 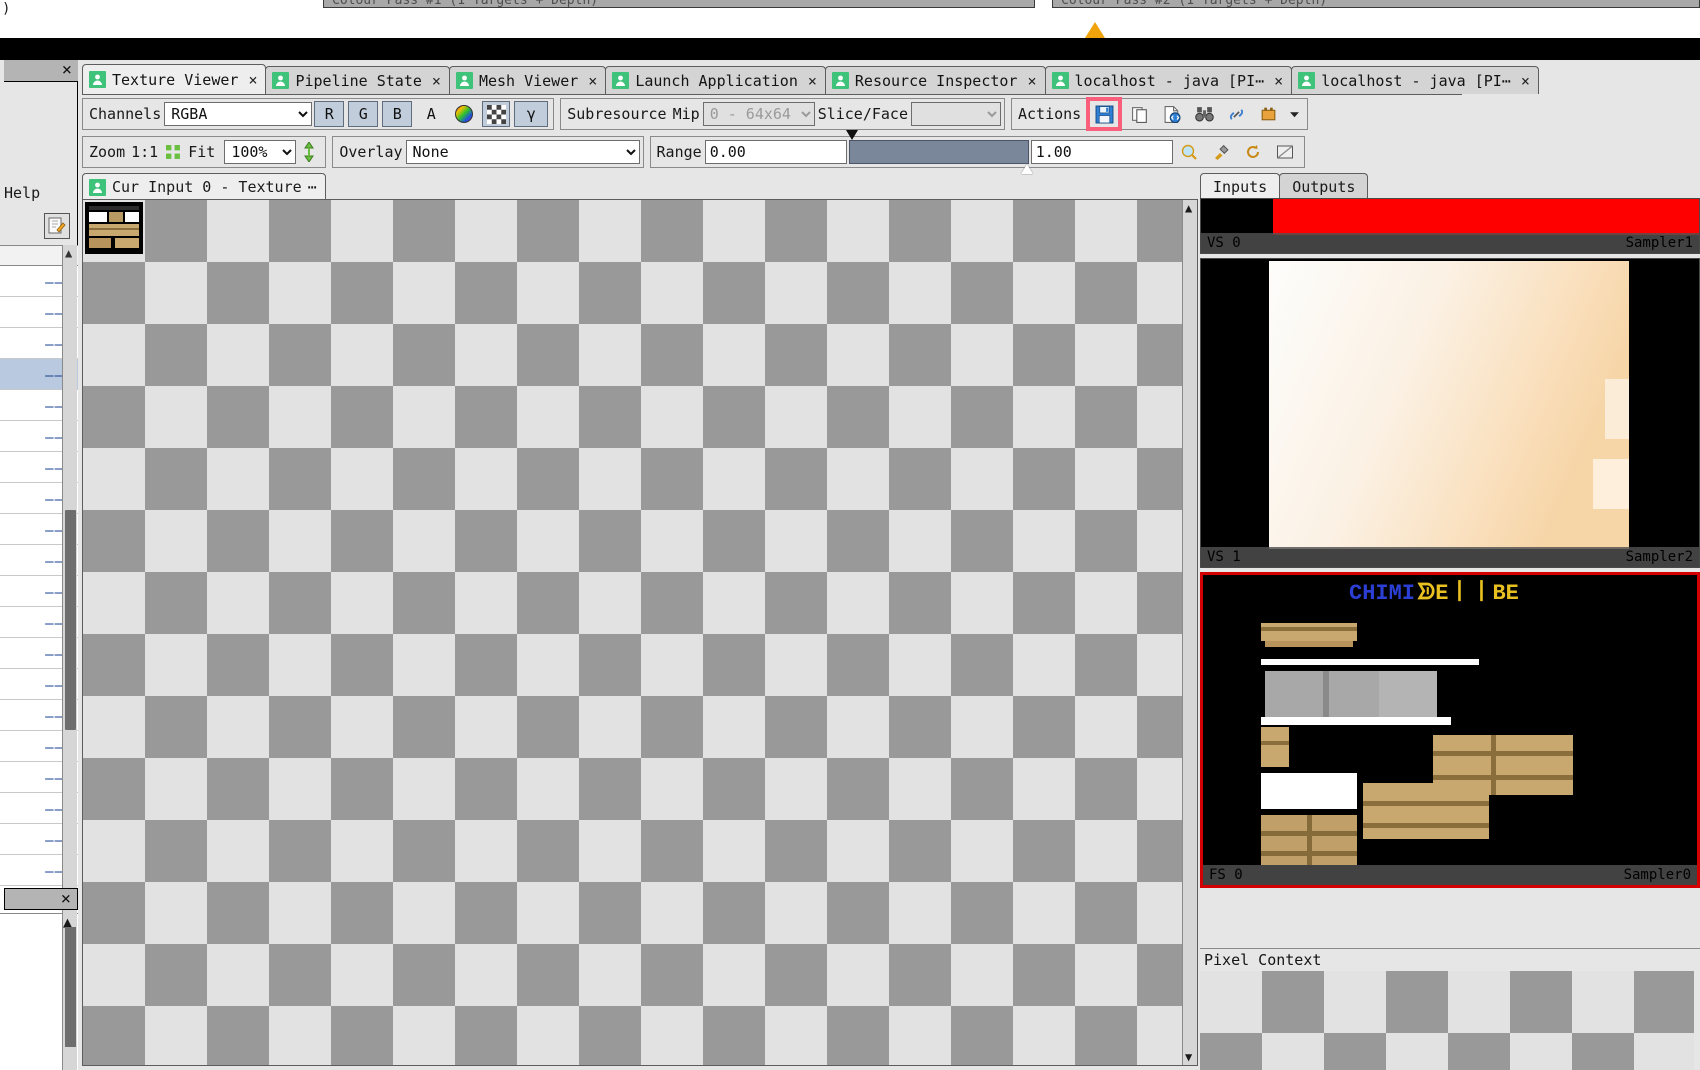 I want to click on binoculars-icon, so click(x=1204, y=114).